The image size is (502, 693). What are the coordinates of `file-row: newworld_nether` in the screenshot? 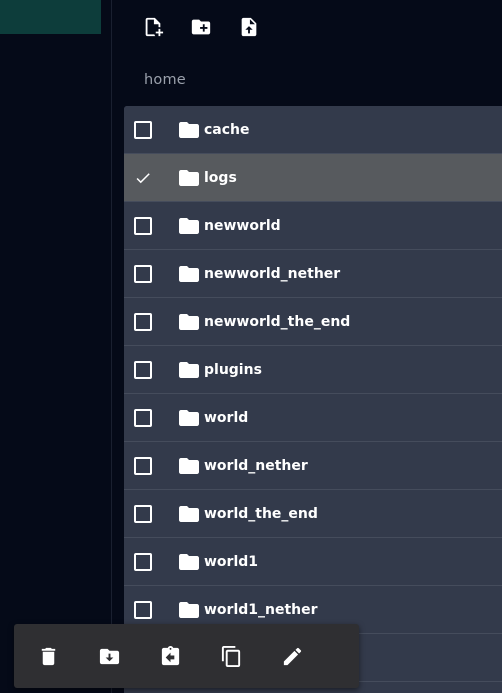 It's located at (313, 274).